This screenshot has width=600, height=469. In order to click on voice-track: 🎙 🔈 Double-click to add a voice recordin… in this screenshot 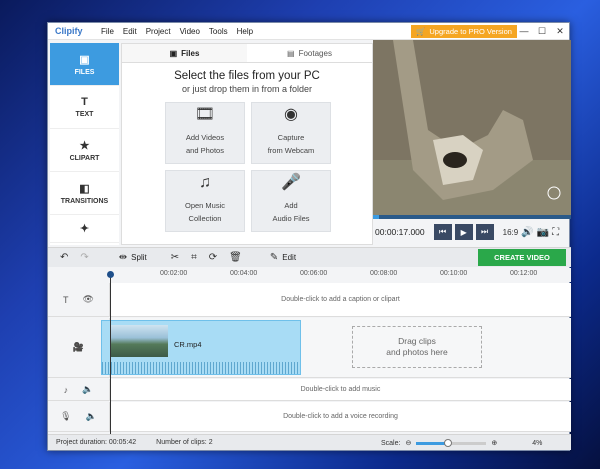, I will do `click(309, 417)`.